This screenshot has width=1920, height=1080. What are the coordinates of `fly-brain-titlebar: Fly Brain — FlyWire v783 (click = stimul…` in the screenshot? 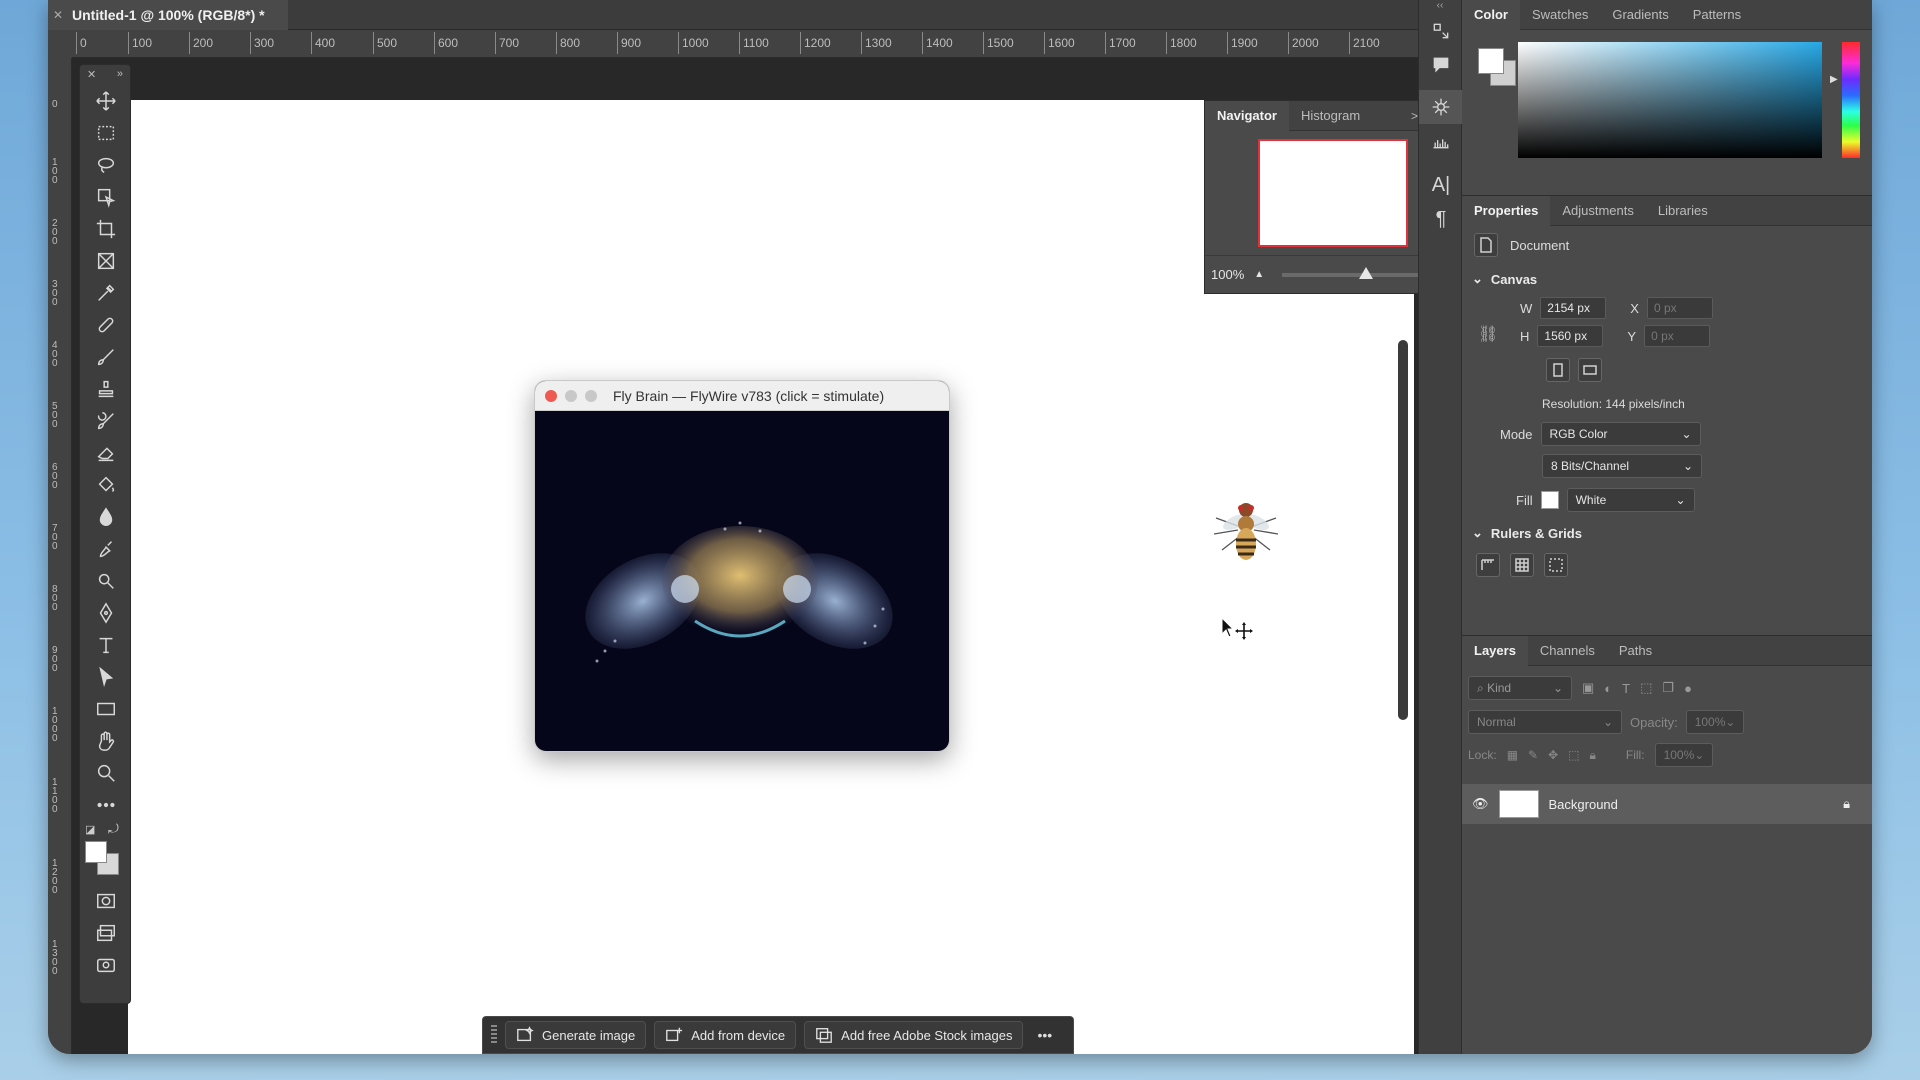 It's located at (742, 396).